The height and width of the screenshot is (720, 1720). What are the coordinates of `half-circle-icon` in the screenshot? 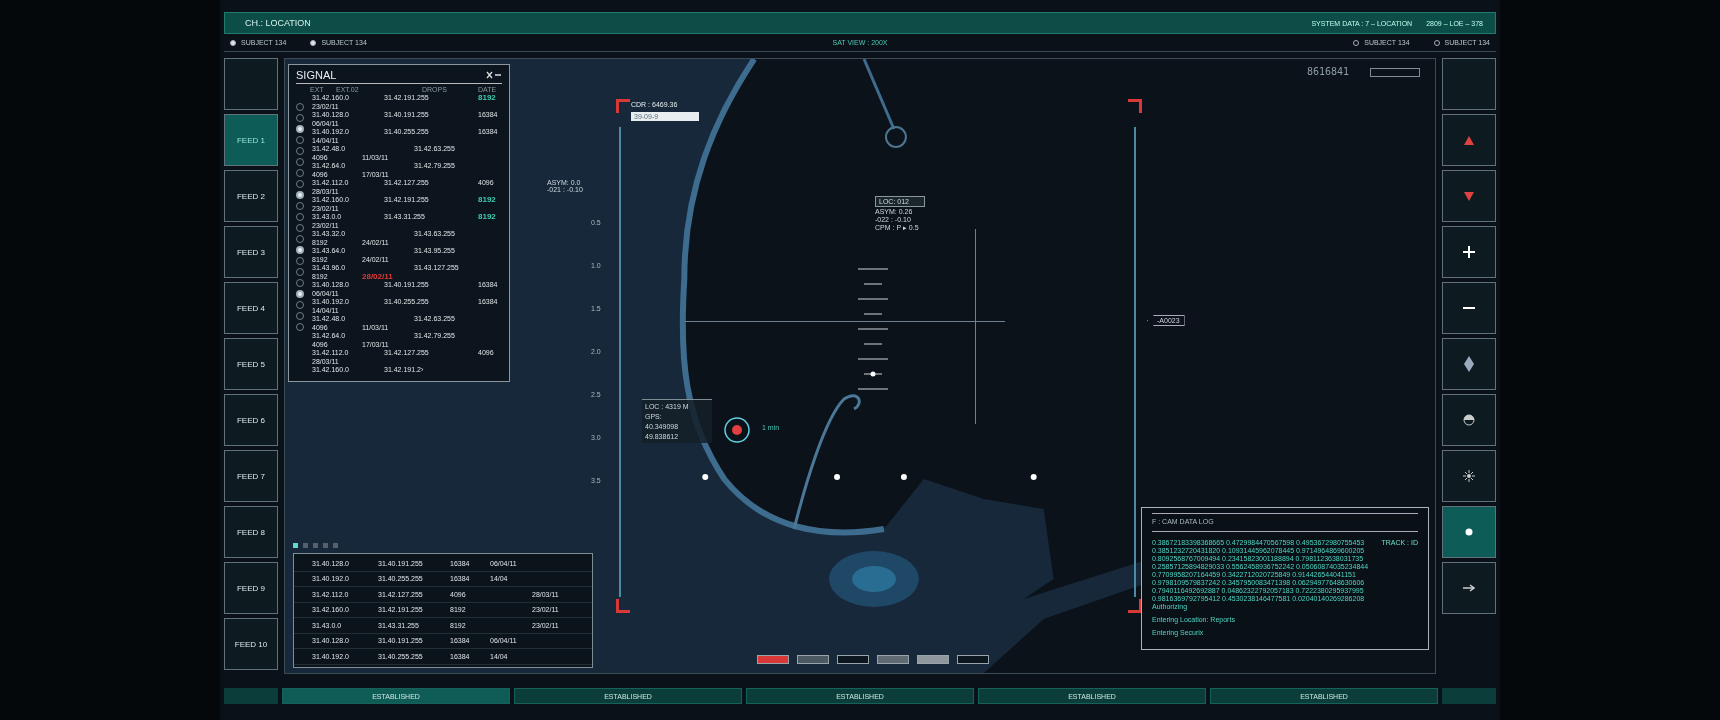 It's located at (1469, 420).